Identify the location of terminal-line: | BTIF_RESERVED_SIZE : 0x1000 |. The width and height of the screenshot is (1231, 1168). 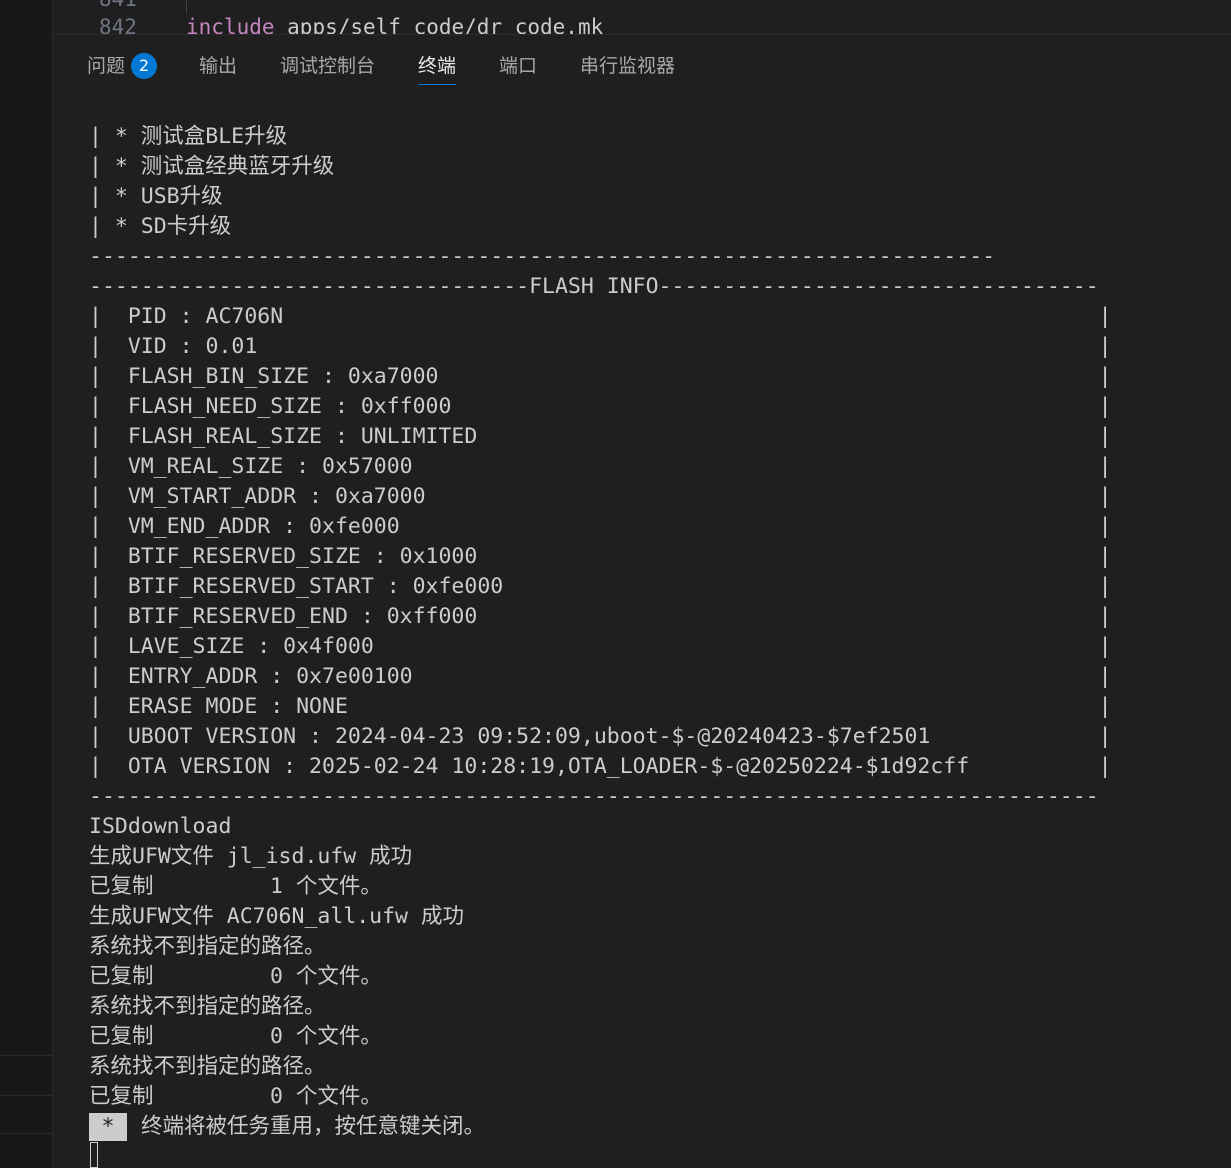
(600, 556).